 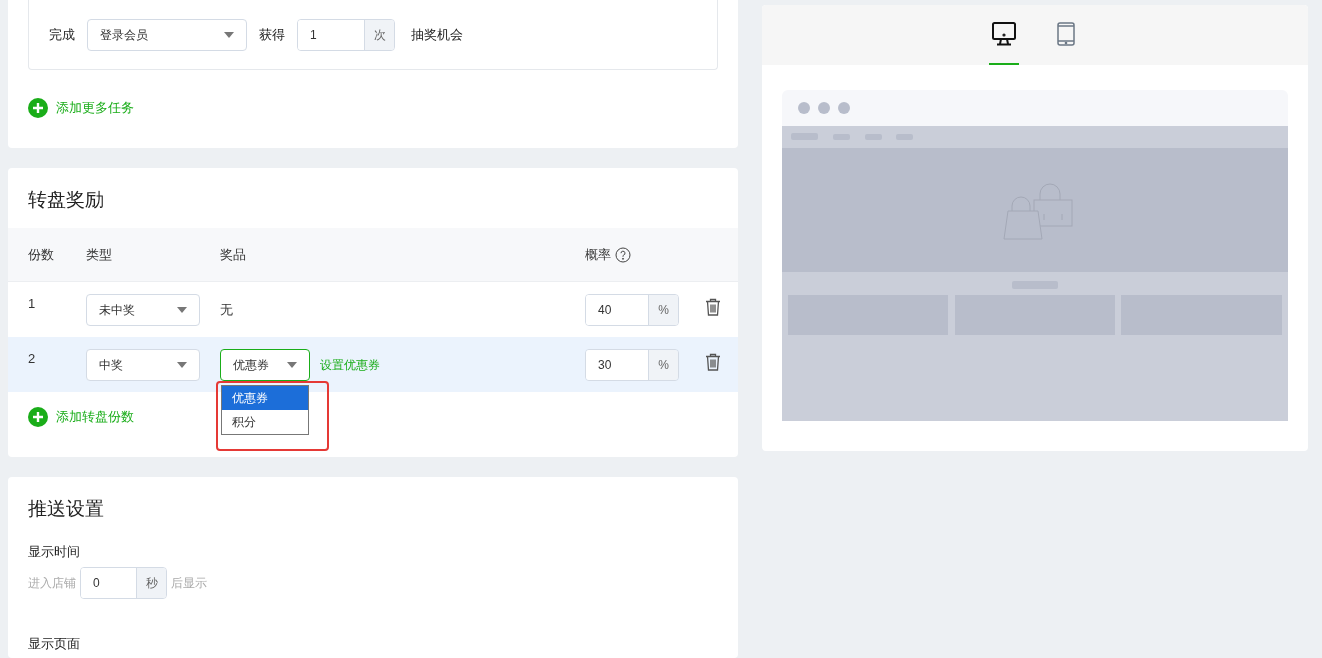 I want to click on task-suffix: 抽奖机会, so click(x=437, y=34).